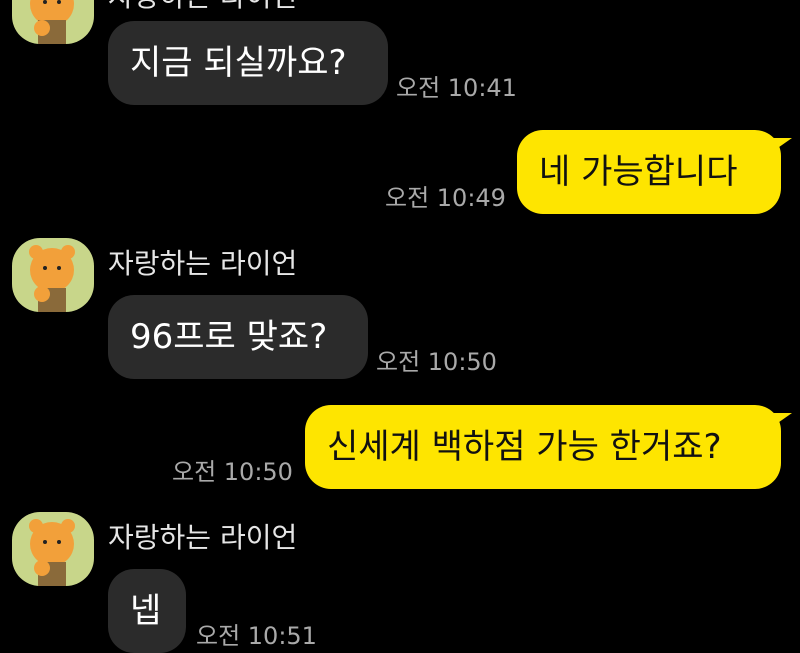 This screenshot has width=800, height=653. Describe the element at coordinates (456, 88) in the screenshot. I see `message-timestamp: 오전 10:41` at that location.